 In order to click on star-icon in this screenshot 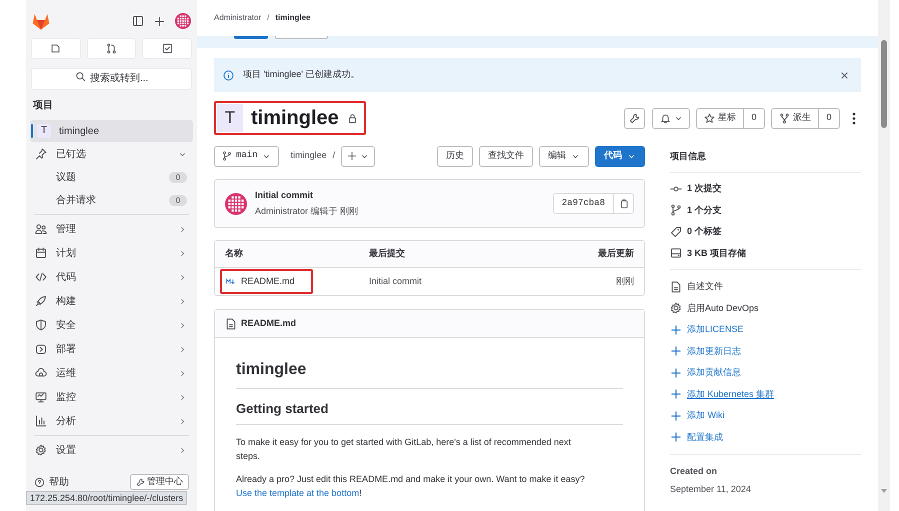, I will do `click(709, 118)`.